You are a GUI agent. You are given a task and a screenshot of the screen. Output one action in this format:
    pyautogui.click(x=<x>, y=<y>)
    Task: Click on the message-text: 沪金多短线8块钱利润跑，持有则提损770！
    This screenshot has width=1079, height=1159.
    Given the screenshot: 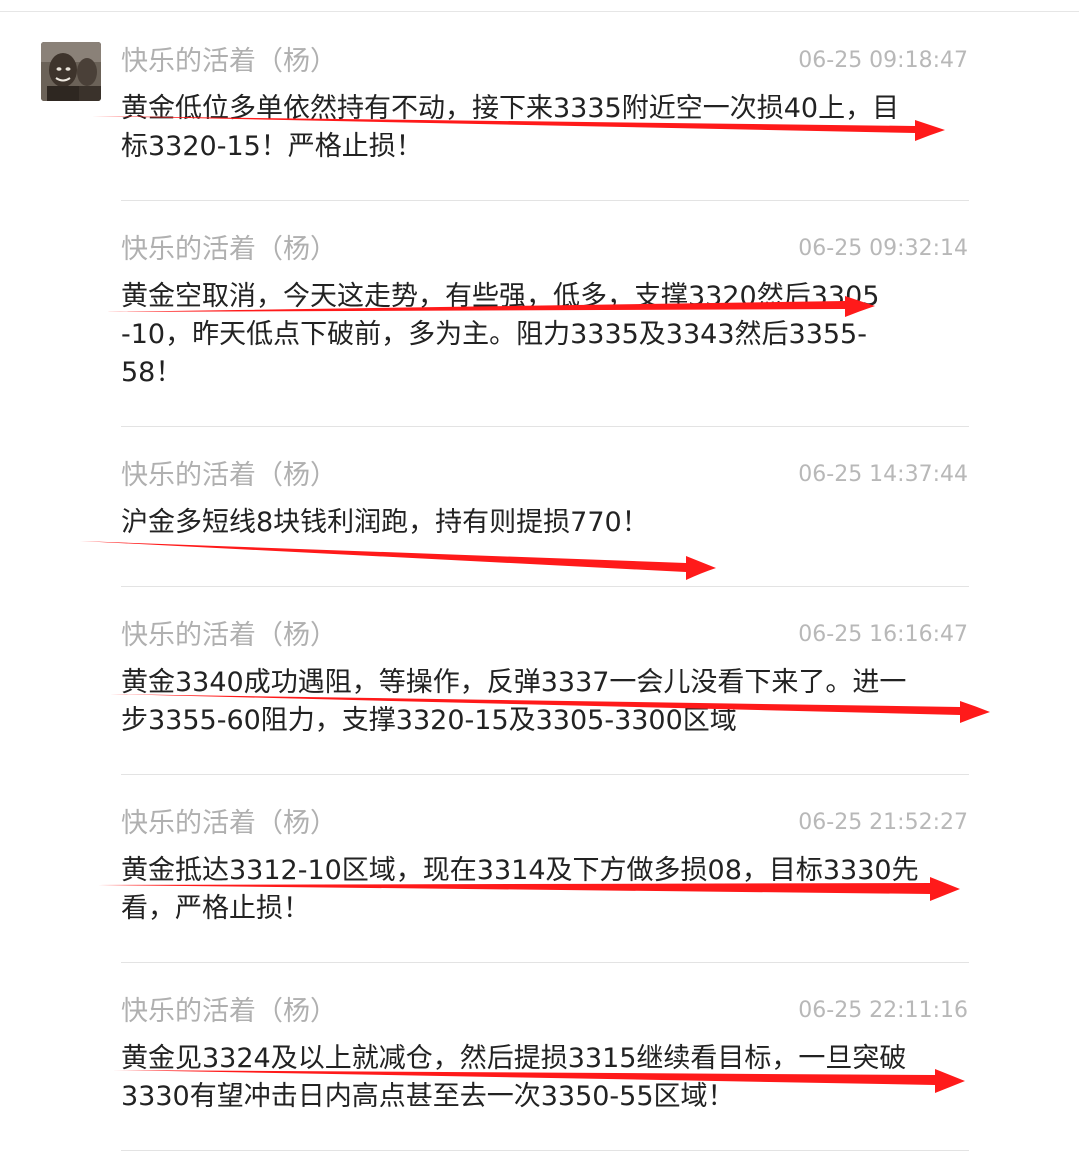 What is the action you would take?
    pyautogui.click(x=385, y=522)
    